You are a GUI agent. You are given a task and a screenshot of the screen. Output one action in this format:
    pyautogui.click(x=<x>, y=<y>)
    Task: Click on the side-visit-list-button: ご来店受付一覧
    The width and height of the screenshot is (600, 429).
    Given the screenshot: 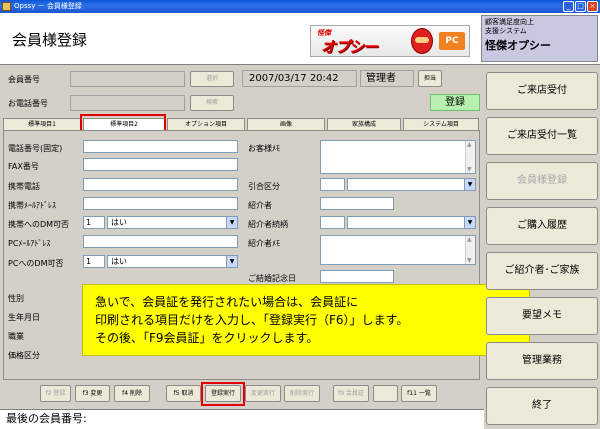 What is the action you would take?
    pyautogui.click(x=542, y=136)
    